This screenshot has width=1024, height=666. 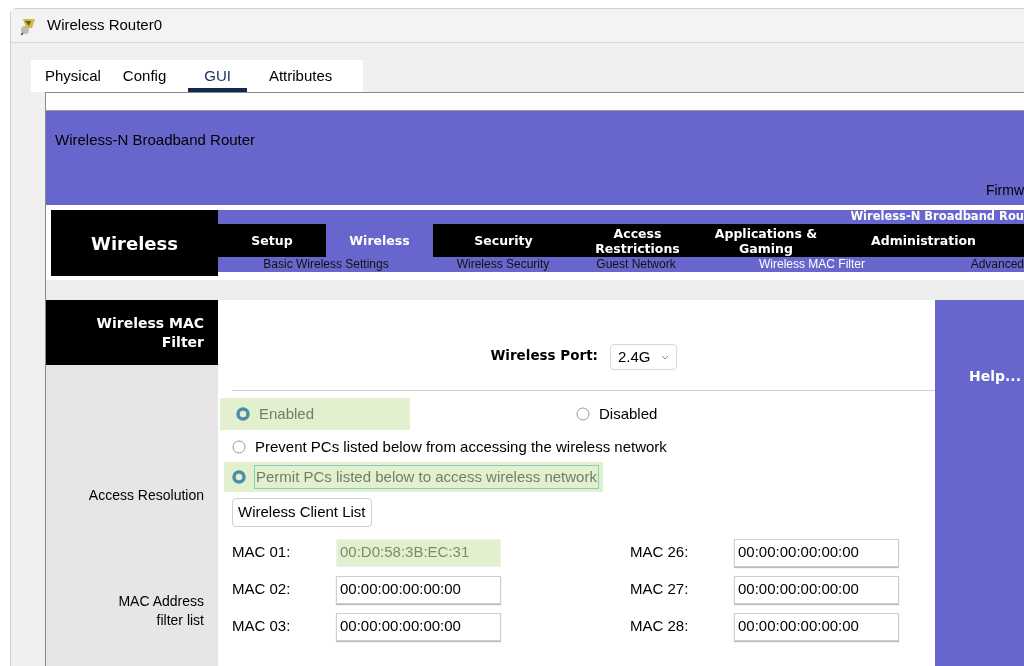 What do you see at coordinates (426, 477) in the screenshot?
I see `option-label: Permit PCs listed below to access wireless network` at bounding box center [426, 477].